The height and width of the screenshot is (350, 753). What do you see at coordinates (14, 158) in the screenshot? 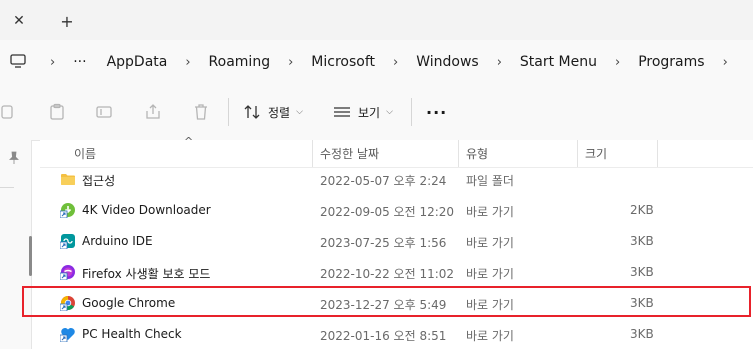
I see `pin-icon` at bounding box center [14, 158].